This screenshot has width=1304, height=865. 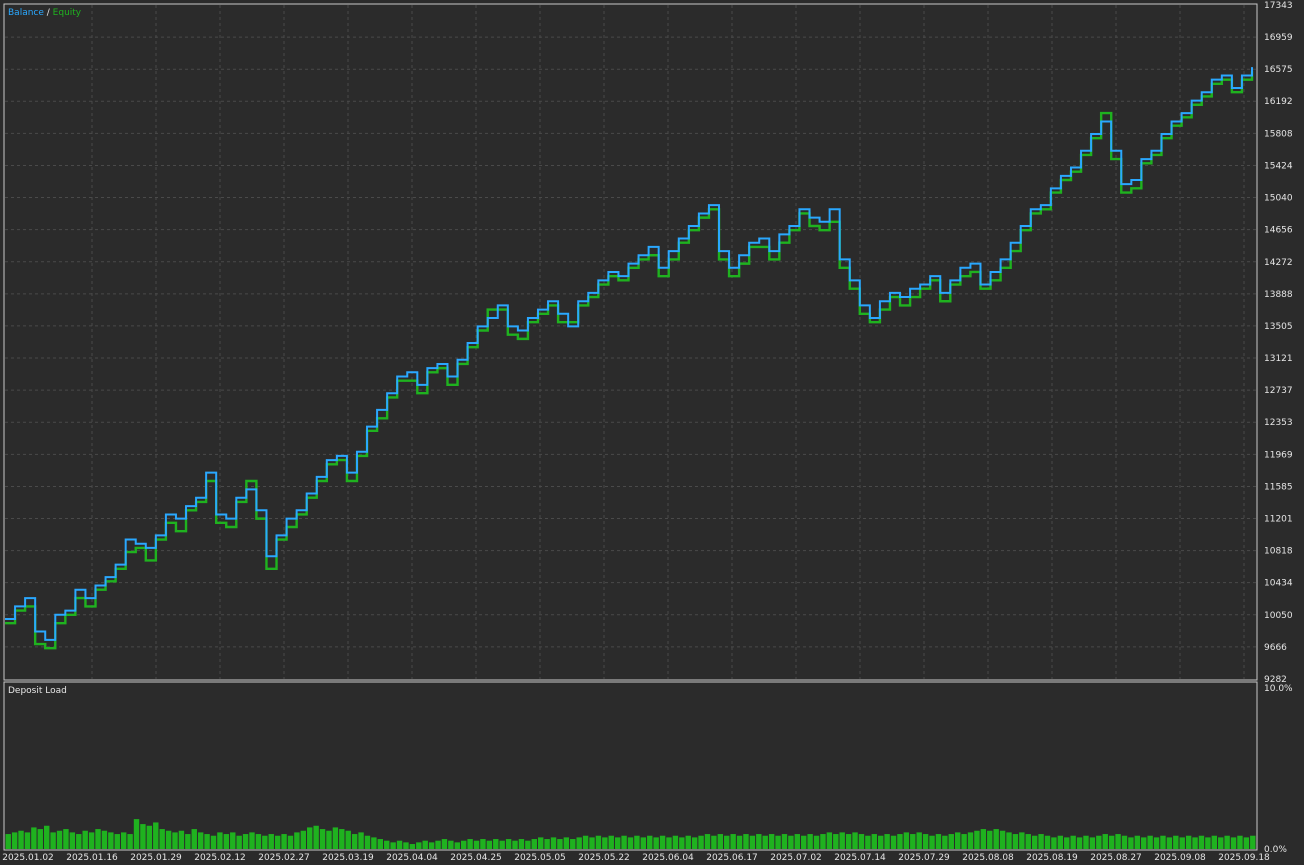 What do you see at coordinates (1278, 231) in the screenshot?
I see `y-tick-label: 14656` at bounding box center [1278, 231].